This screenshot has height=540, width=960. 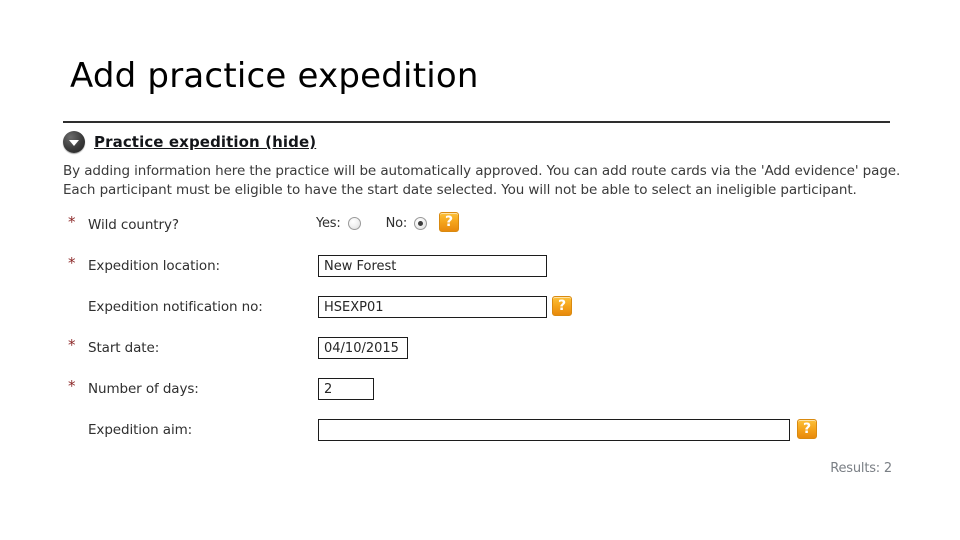 What do you see at coordinates (346, 389) in the screenshot?
I see `input-number-of-days` at bounding box center [346, 389].